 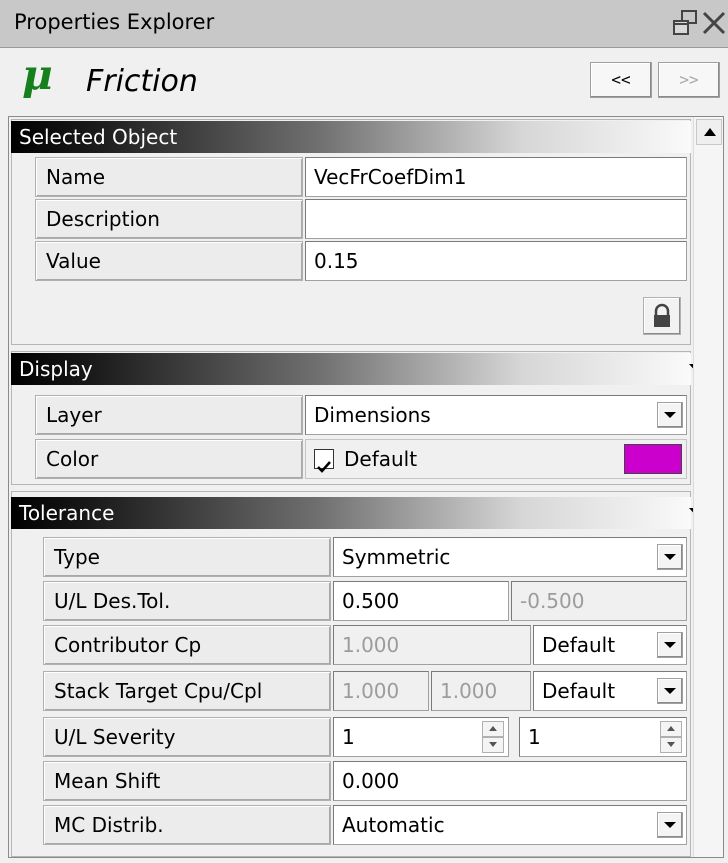 I want to click on layer-label: Layer, so click(x=169, y=415).